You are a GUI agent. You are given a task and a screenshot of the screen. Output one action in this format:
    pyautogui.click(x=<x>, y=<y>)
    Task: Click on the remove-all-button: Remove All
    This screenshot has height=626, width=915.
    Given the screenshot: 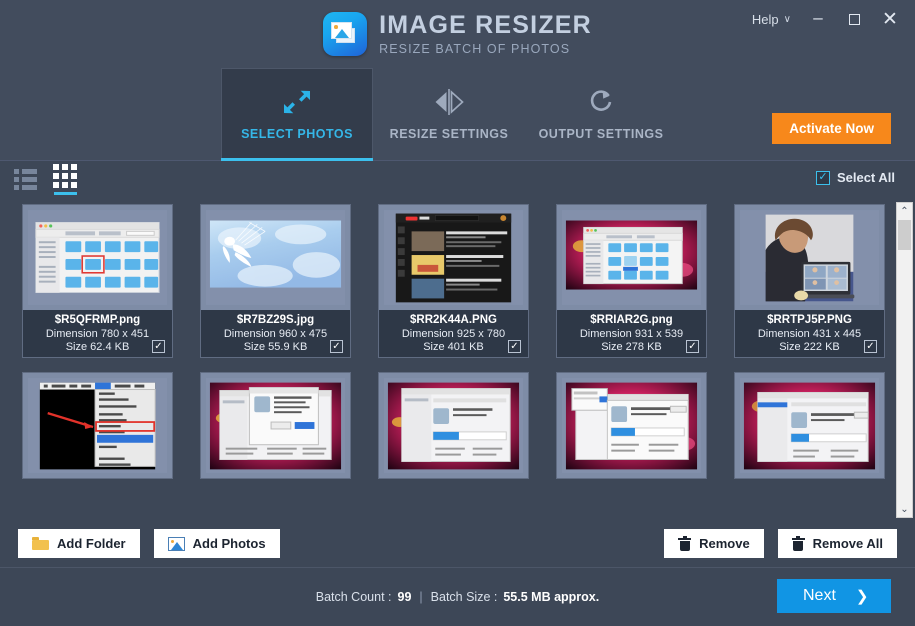 What is the action you would take?
    pyautogui.click(x=837, y=543)
    